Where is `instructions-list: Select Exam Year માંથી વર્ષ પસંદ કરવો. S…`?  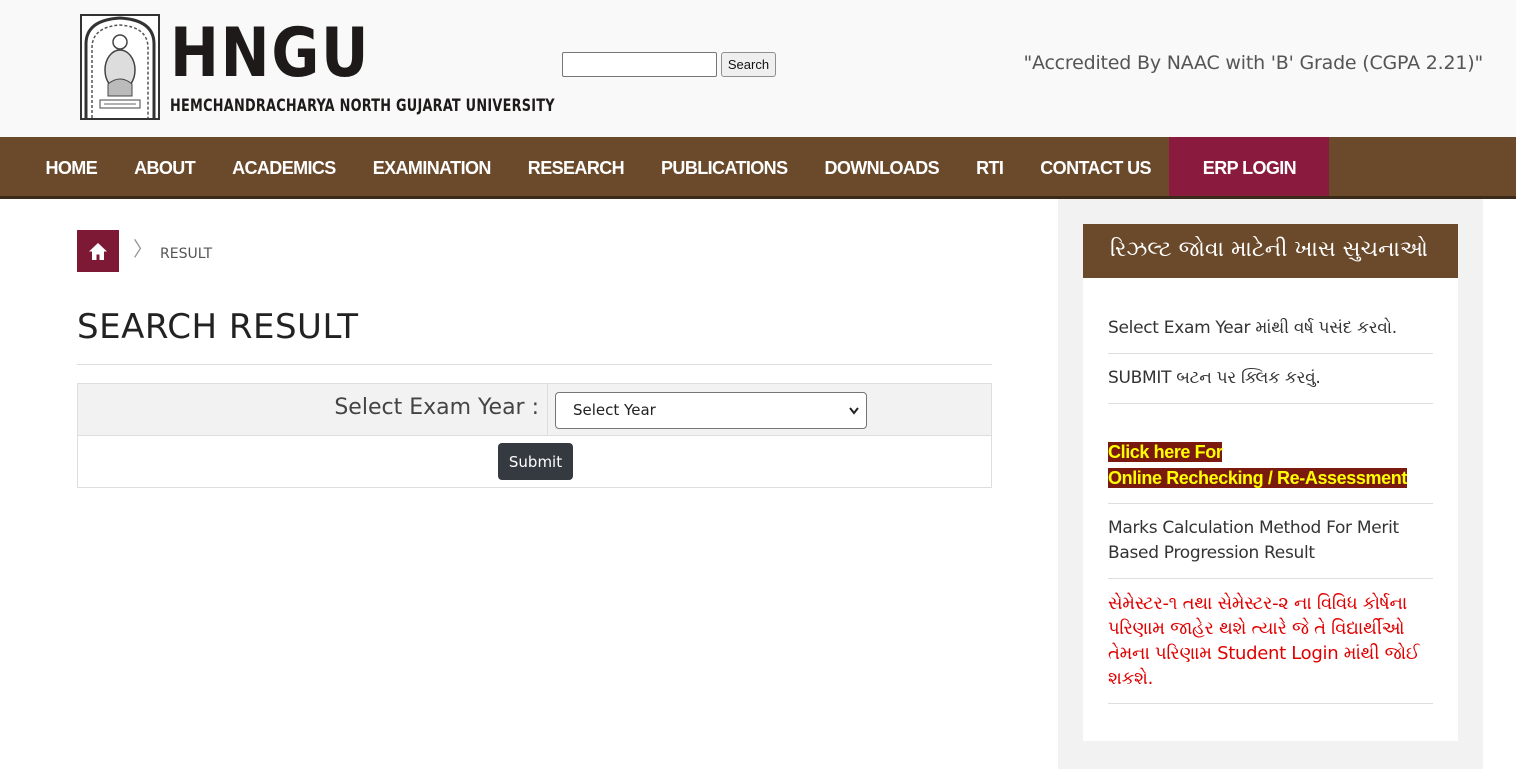
instructions-list: Select Exam Year માંથી વર્ષ પસંદ કરવો. S… is located at coordinates (1270, 505).